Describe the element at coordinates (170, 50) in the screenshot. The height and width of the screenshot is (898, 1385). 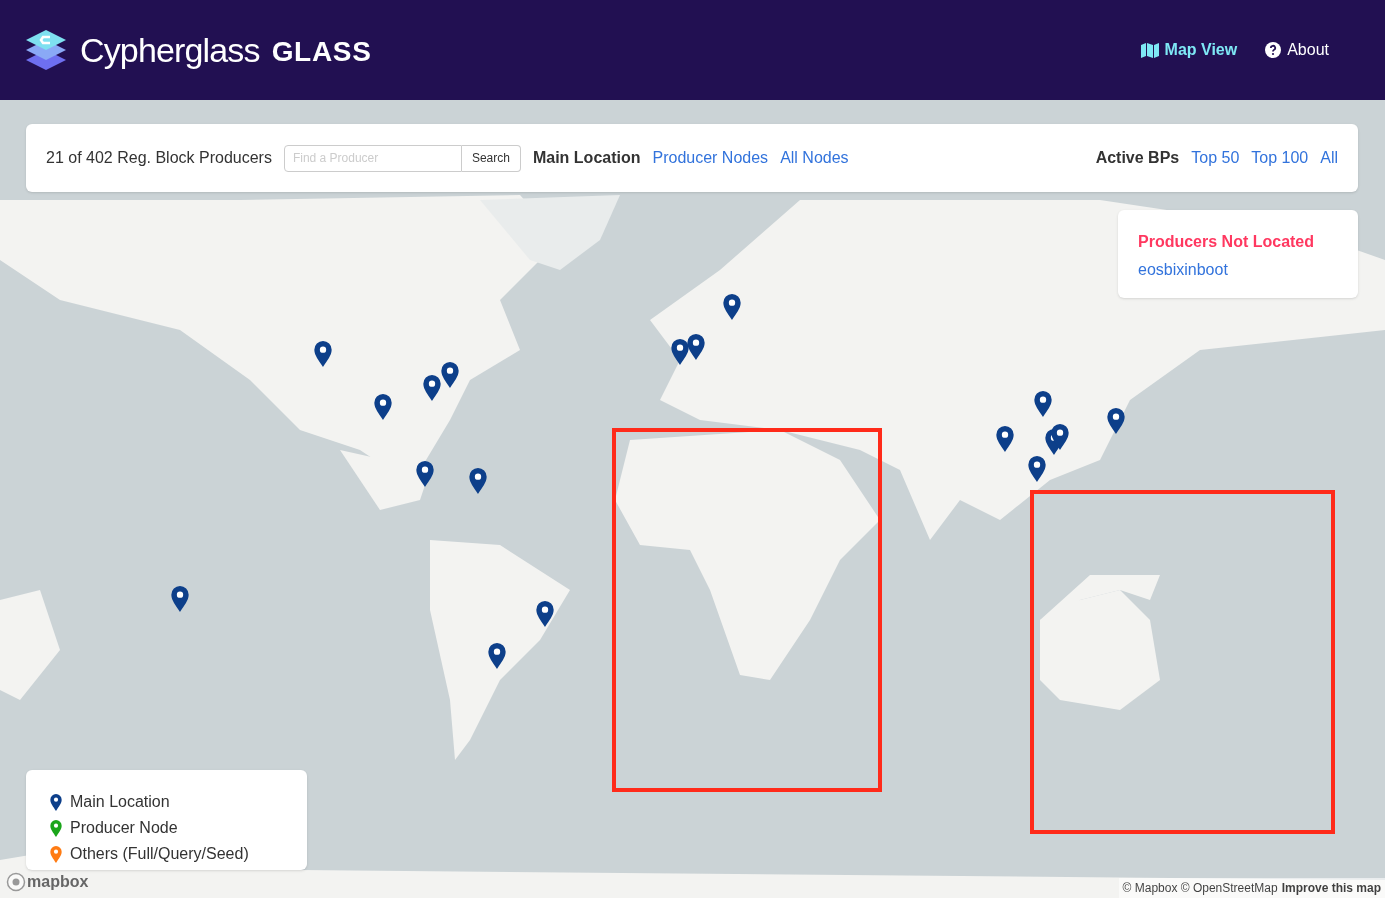
I see `brand-name: Cypherglass` at that location.